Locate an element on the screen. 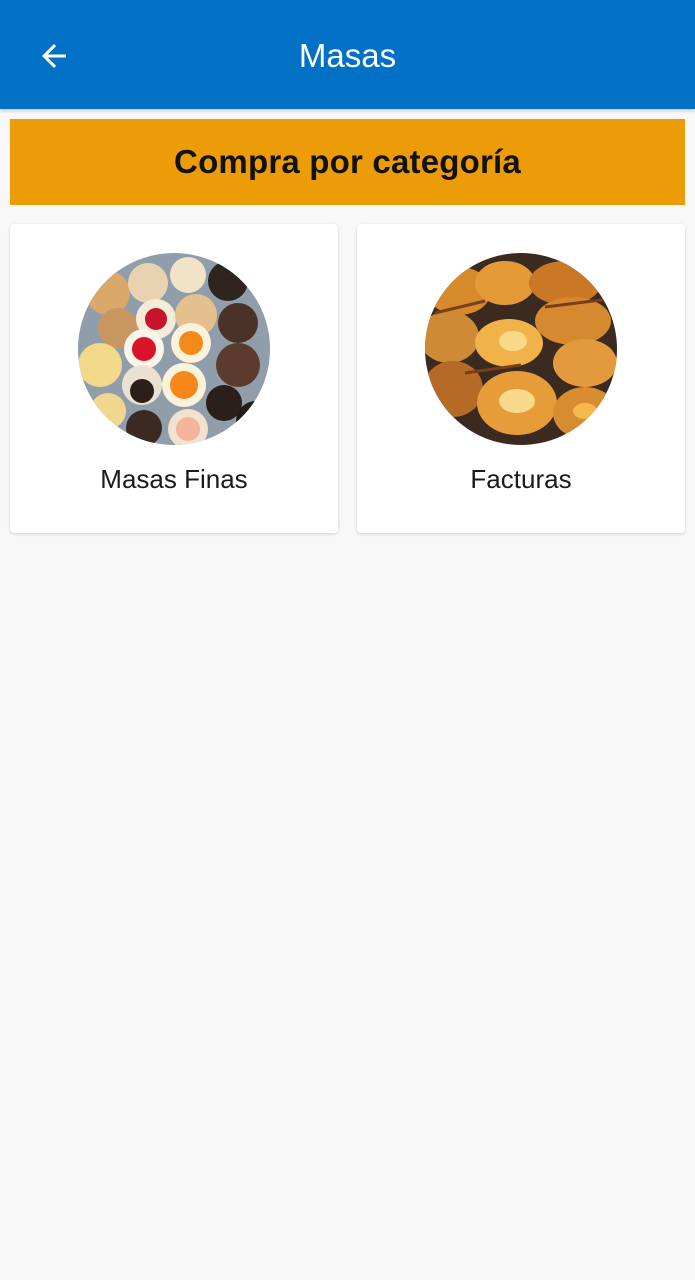 Image resolution: width=695 pixels, height=1280 pixels. back-button is located at coordinates (54, 56).